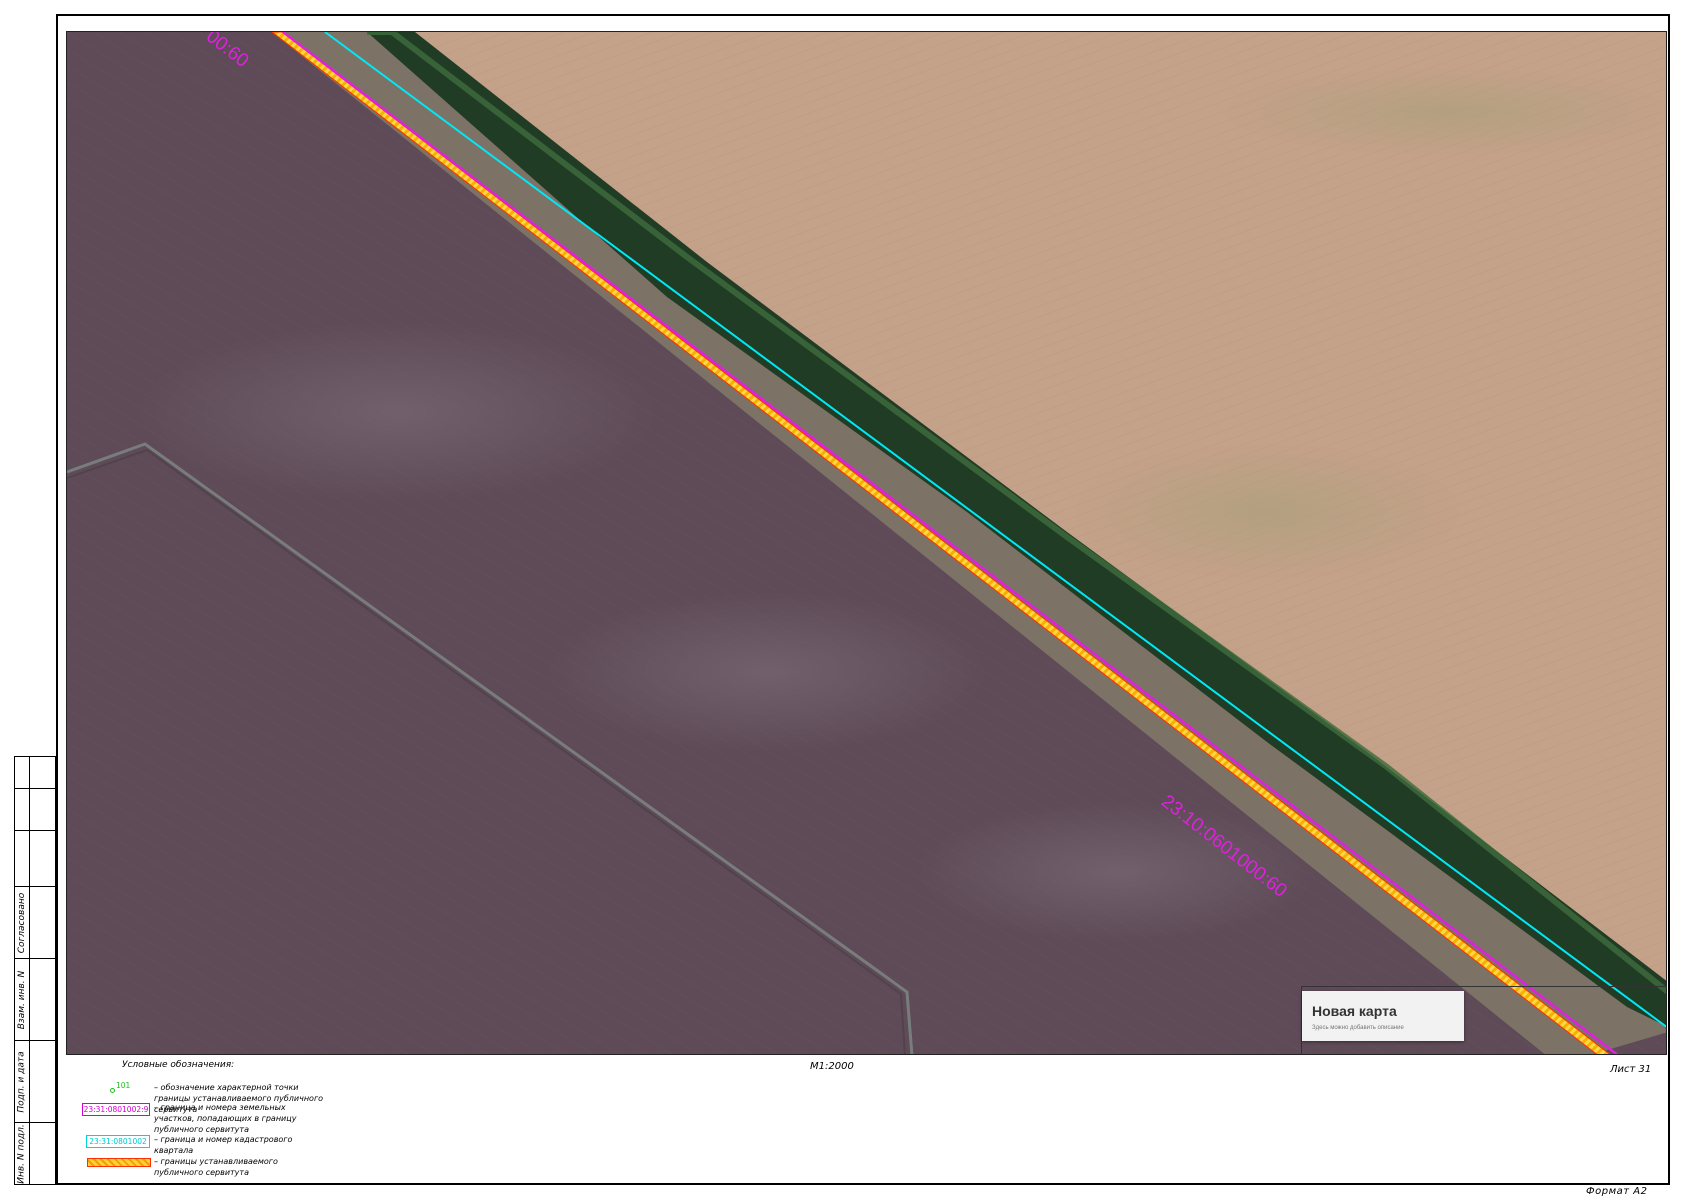 The width and height of the screenshot is (1697, 1200). Describe the element at coordinates (116, 1109) in the screenshot. I see `parcel-box-icon: 23:31:0801002:9` at that location.